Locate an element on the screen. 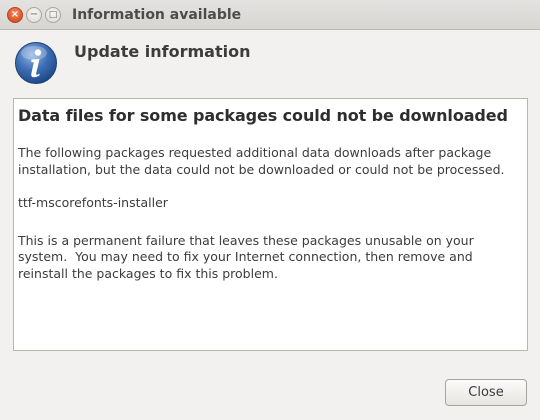  package-name: ttf-mscorefonts-installer is located at coordinates (93, 202).